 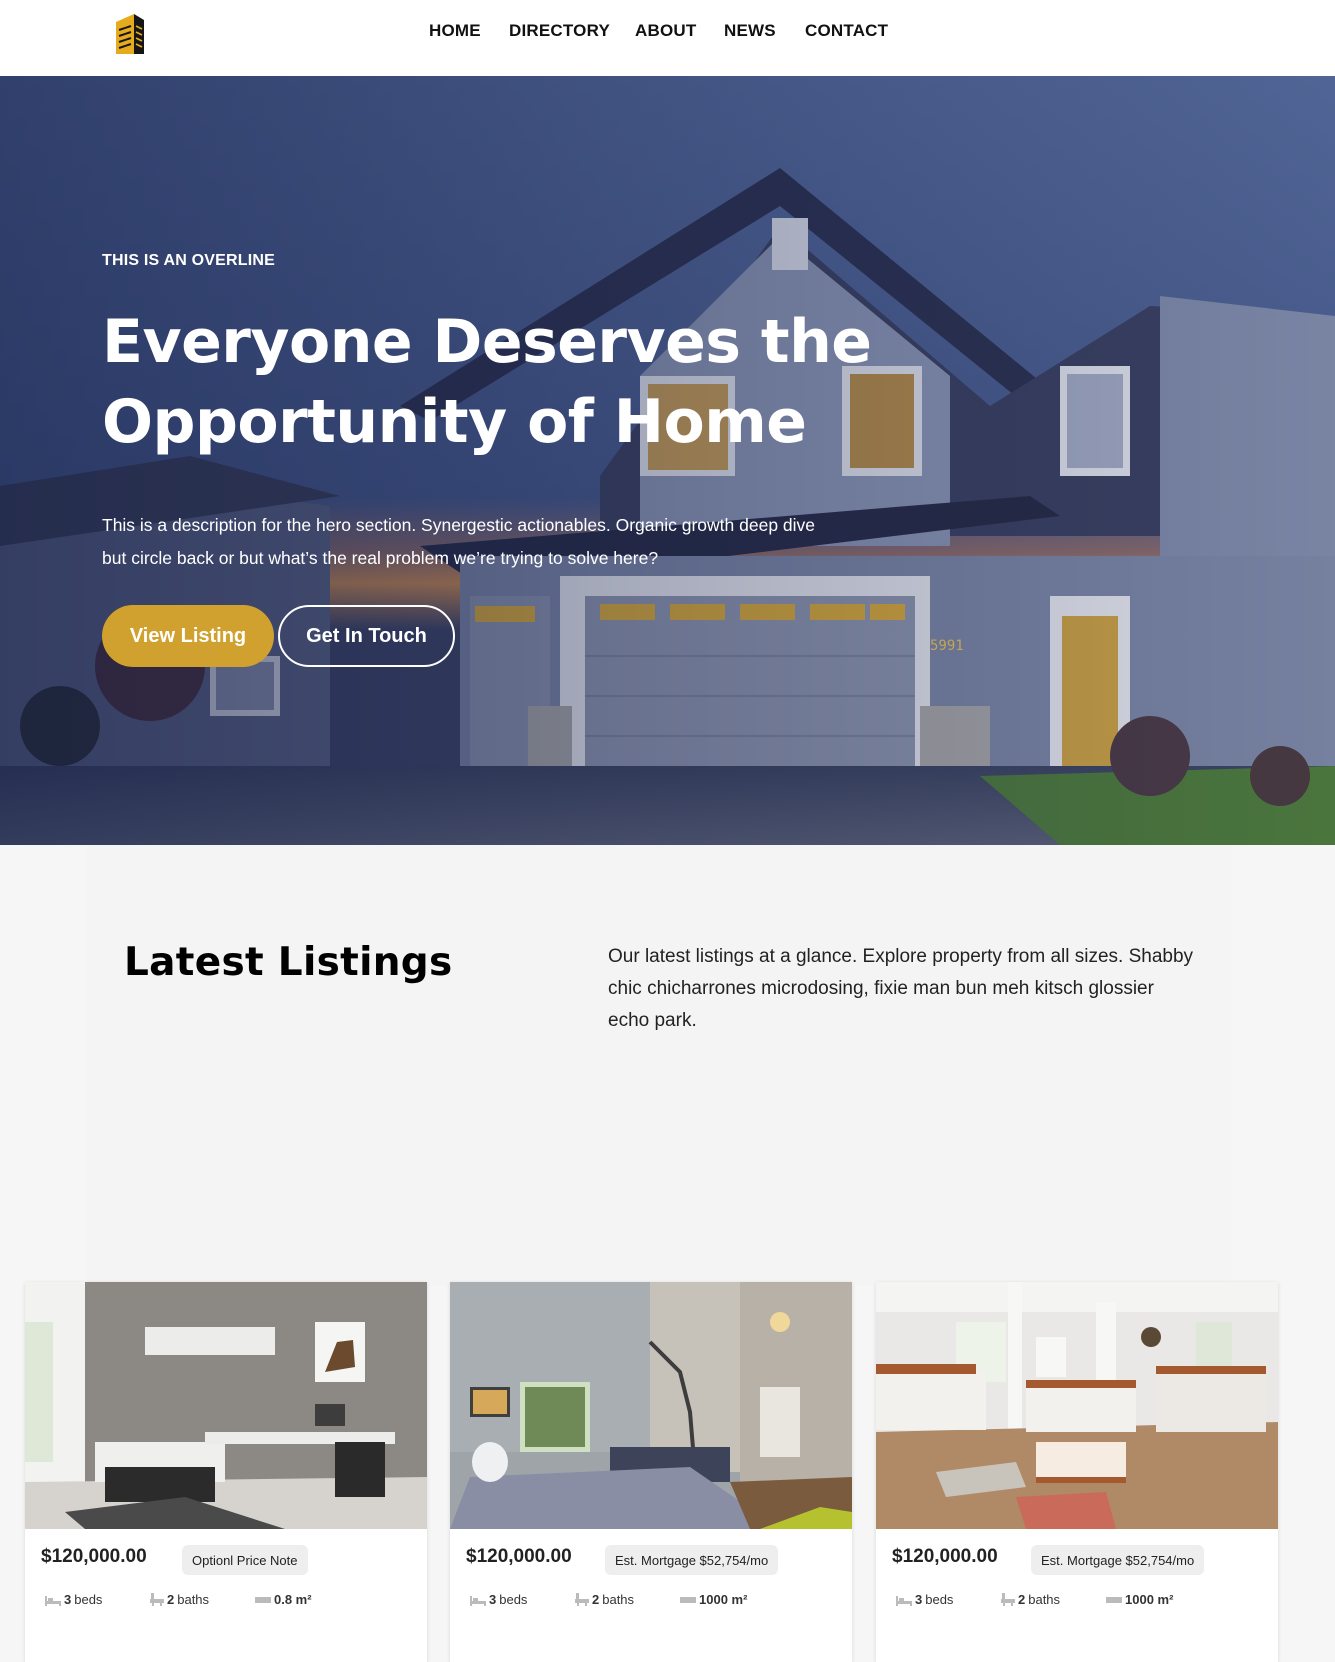 What do you see at coordinates (293, 1599) in the screenshot?
I see `area-value: 0.8 m²` at bounding box center [293, 1599].